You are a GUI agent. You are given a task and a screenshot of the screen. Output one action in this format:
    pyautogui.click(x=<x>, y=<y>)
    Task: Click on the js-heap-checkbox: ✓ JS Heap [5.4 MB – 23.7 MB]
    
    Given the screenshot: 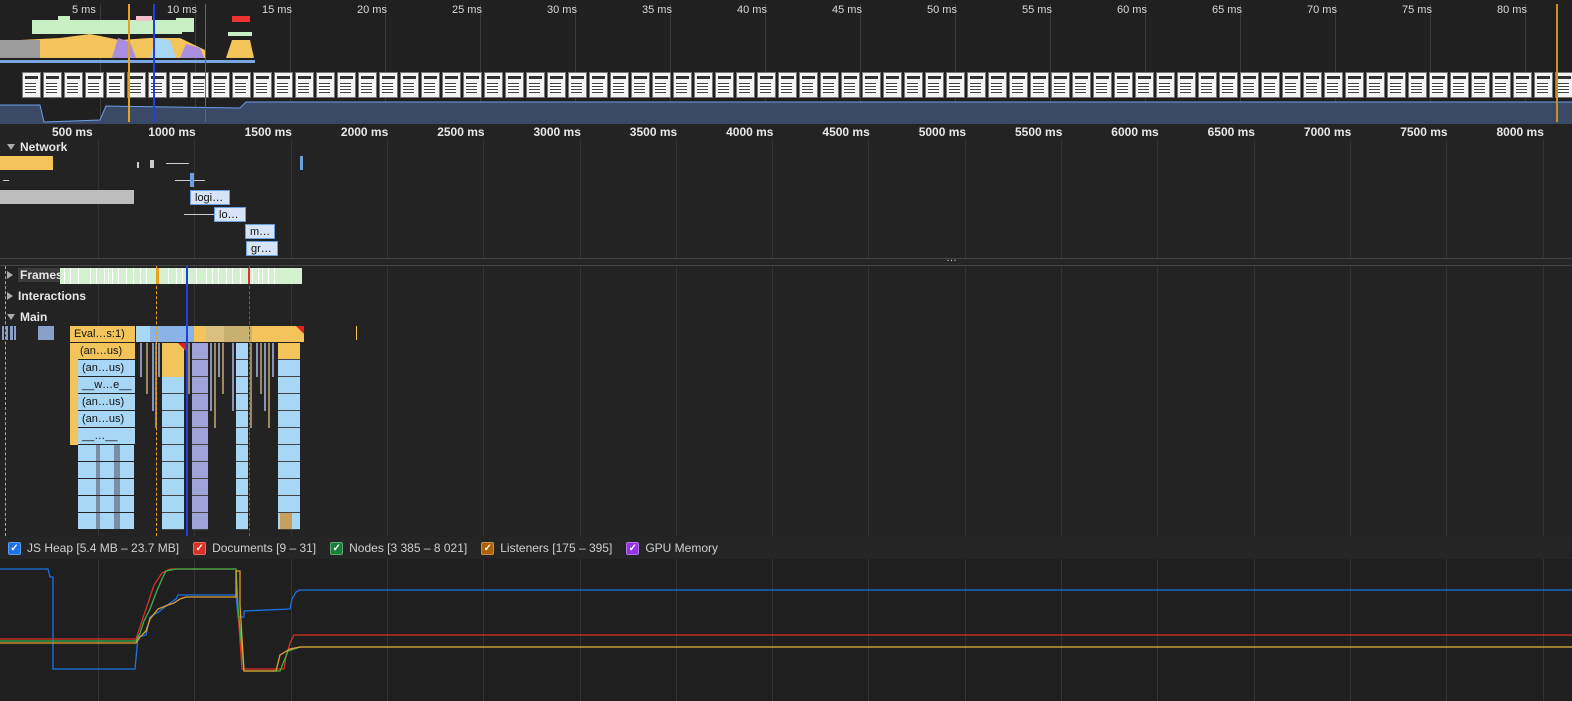 What is the action you would take?
    pyautogui.click(x=93, y=548)
    